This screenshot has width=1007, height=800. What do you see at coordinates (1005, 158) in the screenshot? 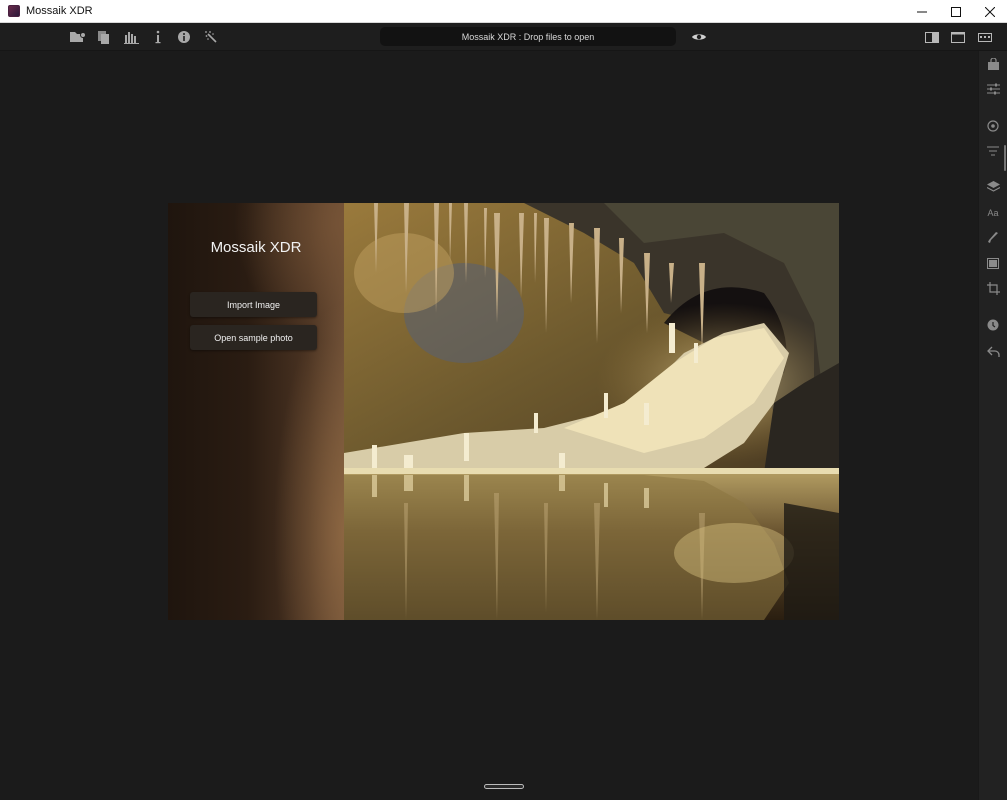
I see `panel-resize-grip` at bounding box center [1005, 158].